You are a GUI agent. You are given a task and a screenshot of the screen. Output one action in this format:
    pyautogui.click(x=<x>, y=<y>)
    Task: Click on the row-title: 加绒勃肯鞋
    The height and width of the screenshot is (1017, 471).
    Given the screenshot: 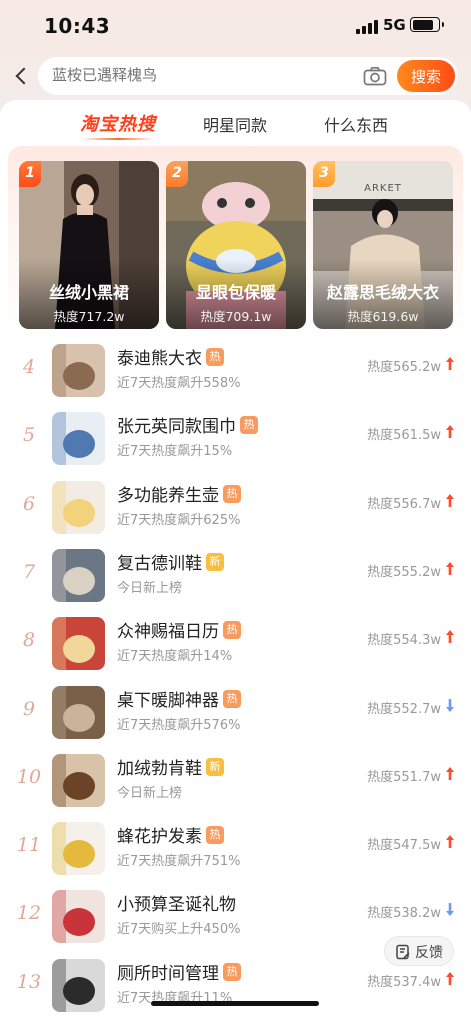 What is the action you would take?
    pyautogui.click(x=159, y=768)
    